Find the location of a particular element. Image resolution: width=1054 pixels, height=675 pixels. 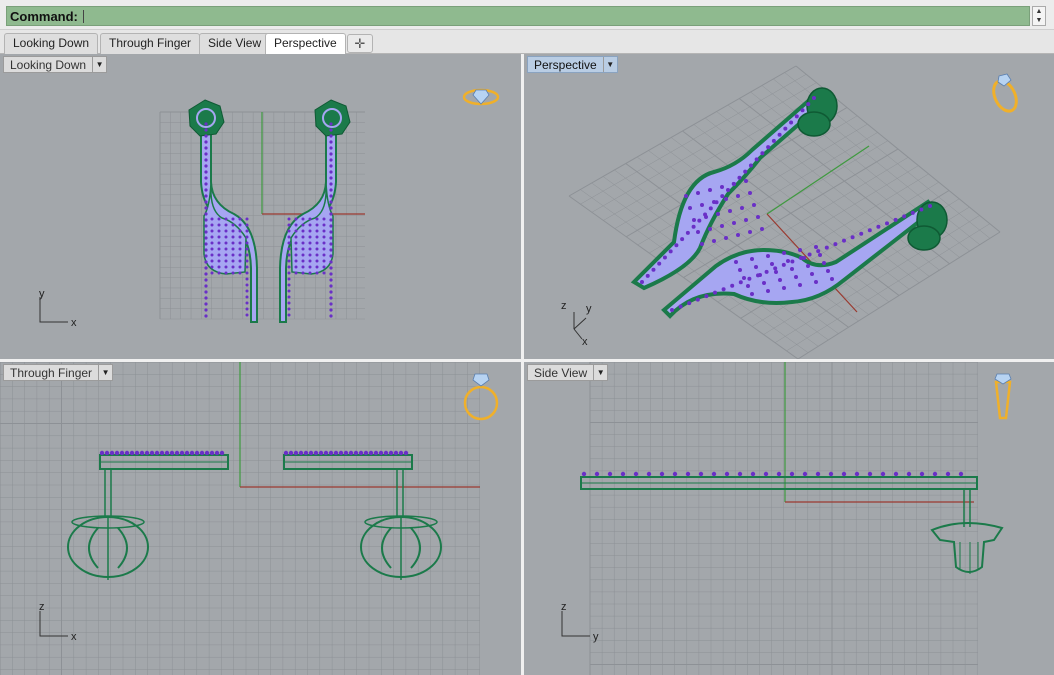

command-history-spinner: ▲ ▼ is located at coordinates (1039, 16).